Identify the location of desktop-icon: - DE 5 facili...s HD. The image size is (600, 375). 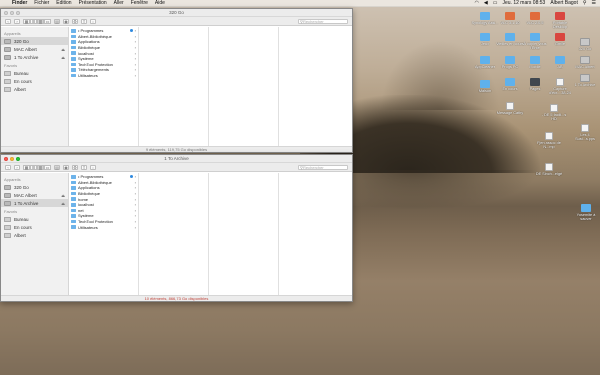
(554, 112).